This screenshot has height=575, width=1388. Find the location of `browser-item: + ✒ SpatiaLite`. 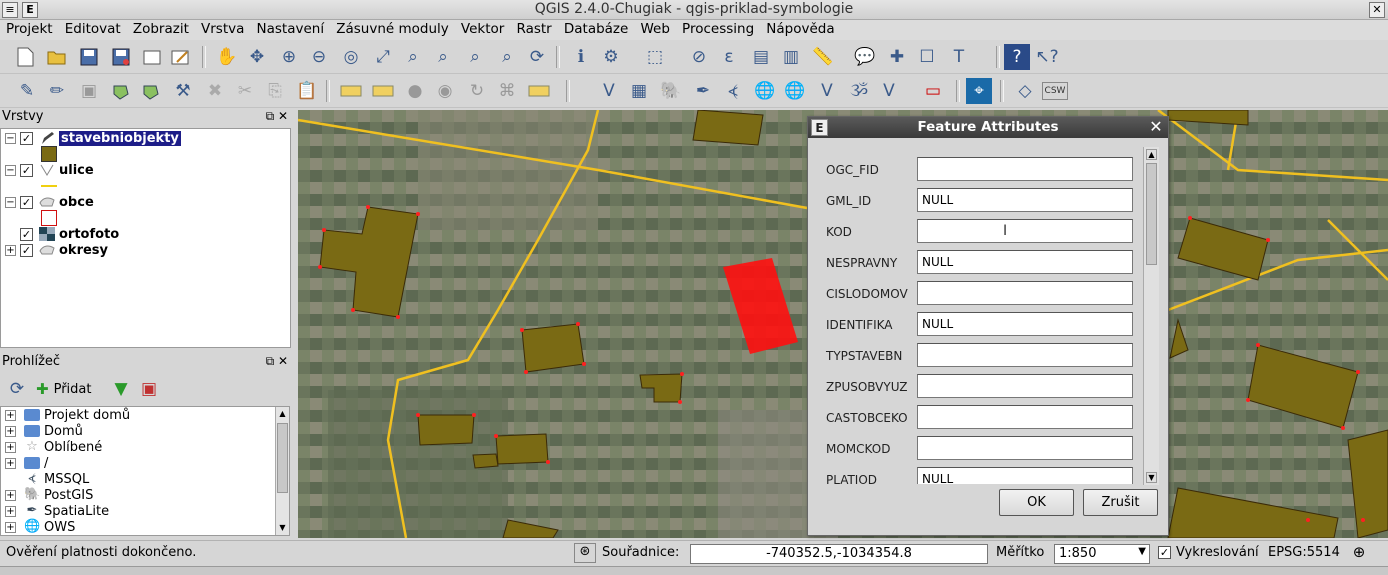

browser-item: + ✒ SpatiaLite is located at coordinates (57, 511).